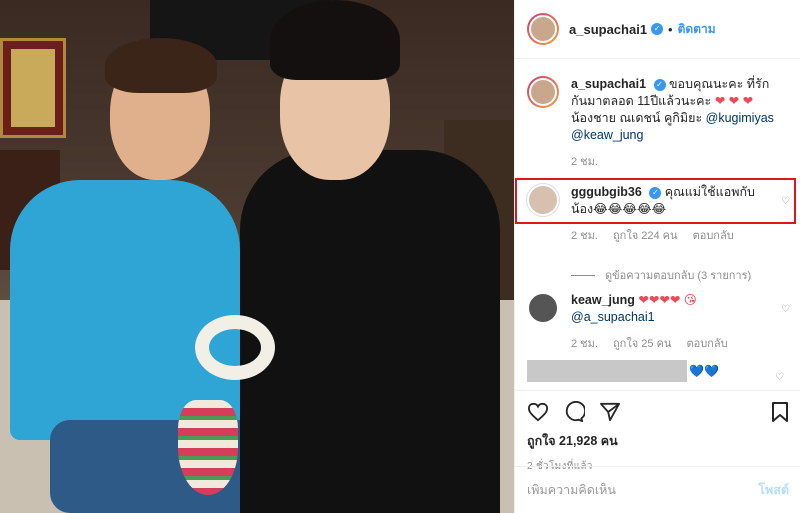 This screenshot has width=800, height=513. Describe the element at coordinates (543, 29) in the screenshot. I see `author-avatar` at that location.